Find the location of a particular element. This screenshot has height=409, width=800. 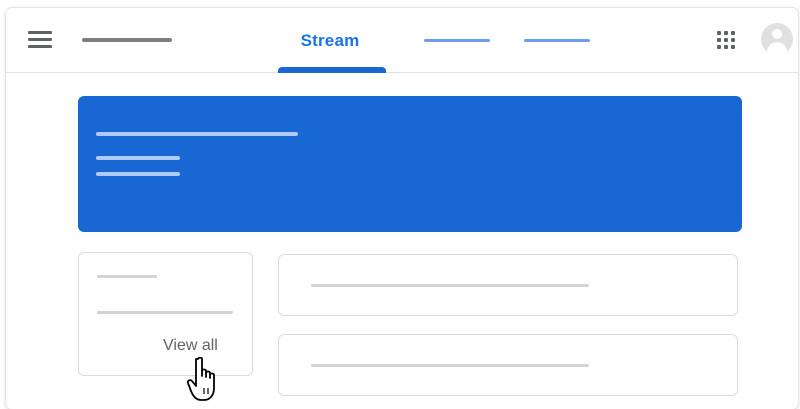

apps-grid-icon is located at coordinates (727, 41).